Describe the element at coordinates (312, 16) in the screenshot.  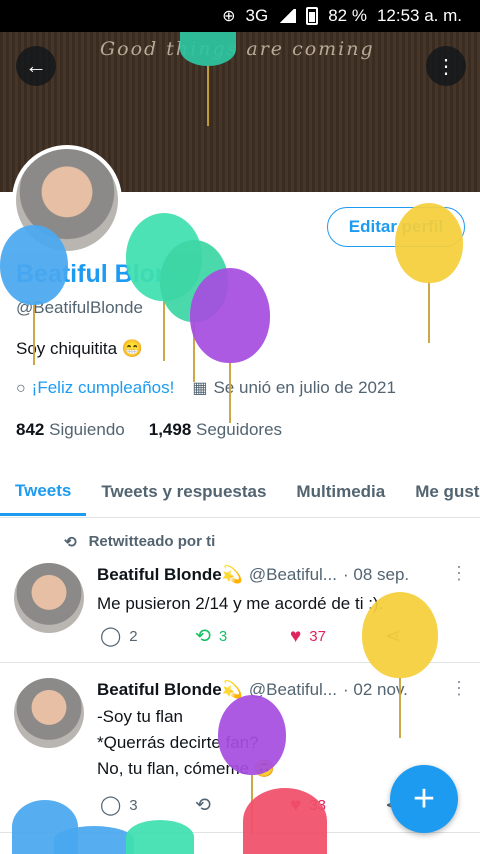
I see `battery-icon` at that location.